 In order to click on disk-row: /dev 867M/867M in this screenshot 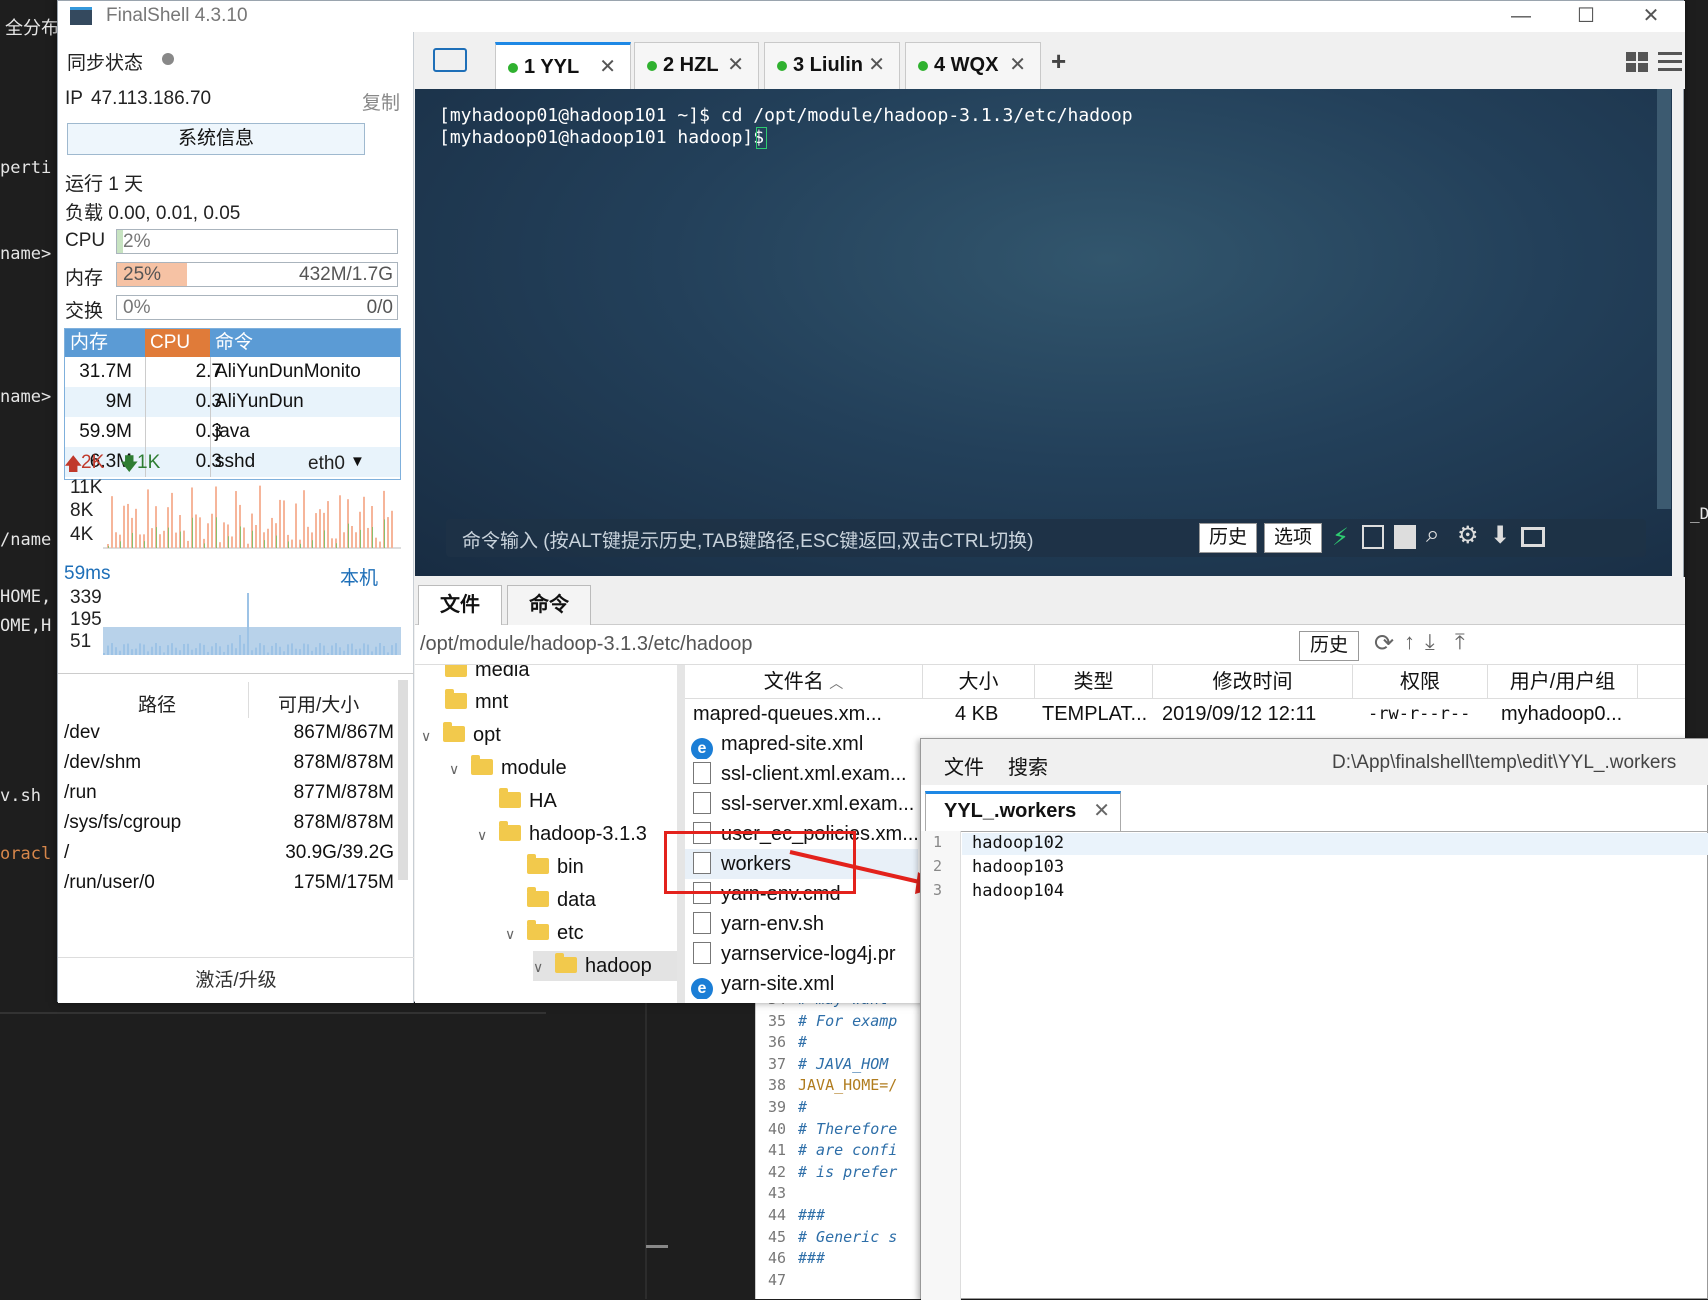, I will do `click(229, 733)`.